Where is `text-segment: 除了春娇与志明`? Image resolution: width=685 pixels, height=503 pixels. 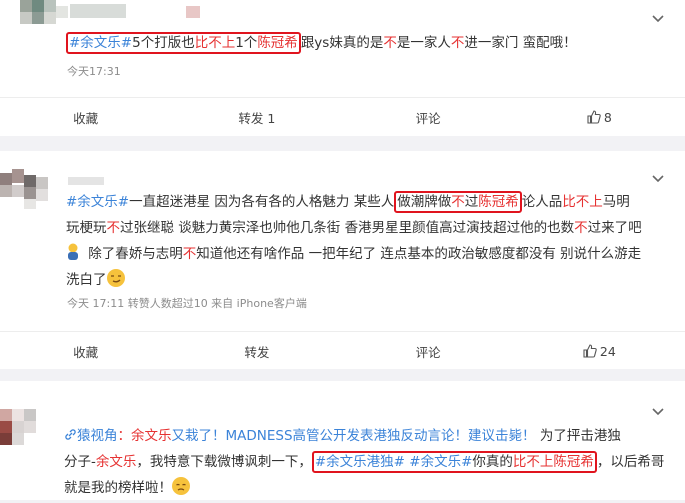 text-segment: 除了春娇与志明 is located at coordinates (133, 254).